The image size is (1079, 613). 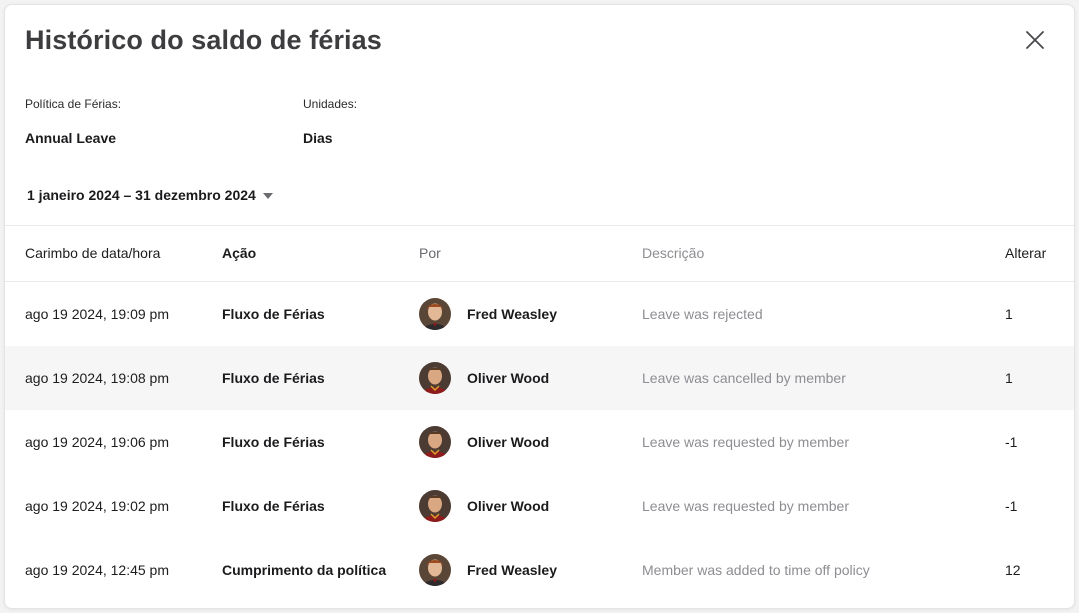 What do you see at coordinates (97, 314) in the screenshot?
I see `timestamp-cell: ago 19 2024, 19:09 pm` at bounding box center [97, 314].